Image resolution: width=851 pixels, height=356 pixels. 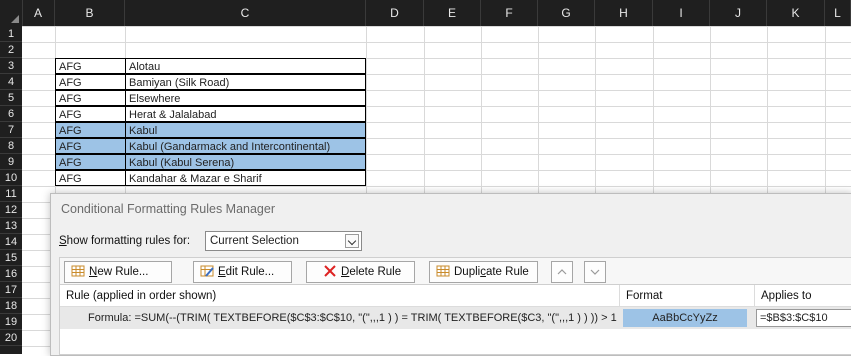 What do you see at coordinates (90, 162) in the screenshot?
I see `cell-b9: AFG` at bounding box center [90, 162].